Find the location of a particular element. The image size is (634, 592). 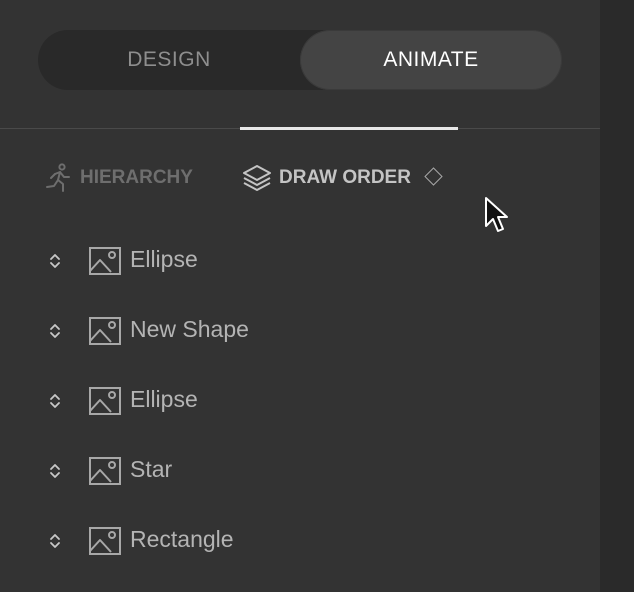

mode-toggle: DESIGN ANIMATE is located at coordinates (300, 60).